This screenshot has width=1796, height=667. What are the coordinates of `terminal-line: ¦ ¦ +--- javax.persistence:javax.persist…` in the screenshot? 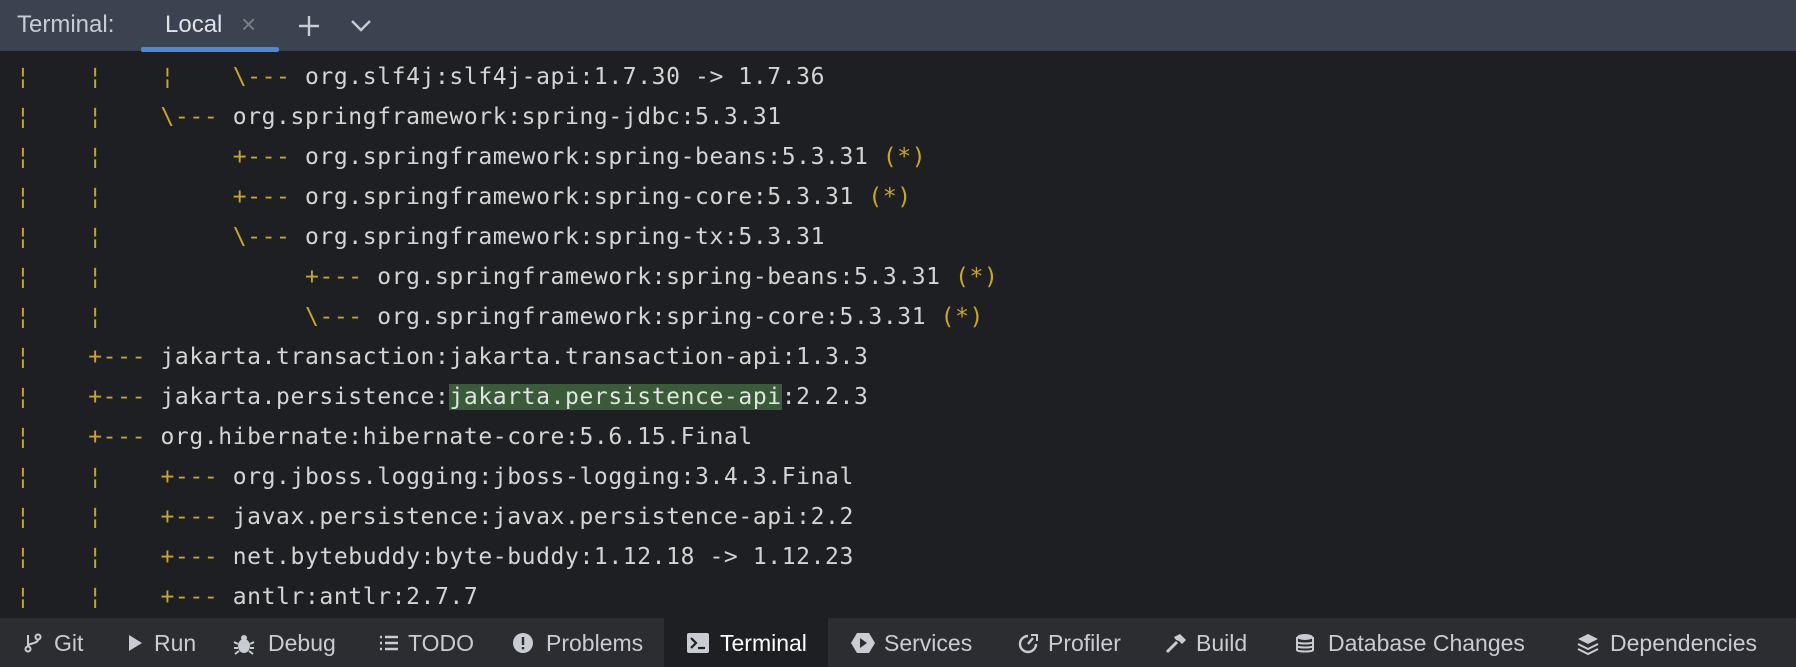 It's located at (435, 517).